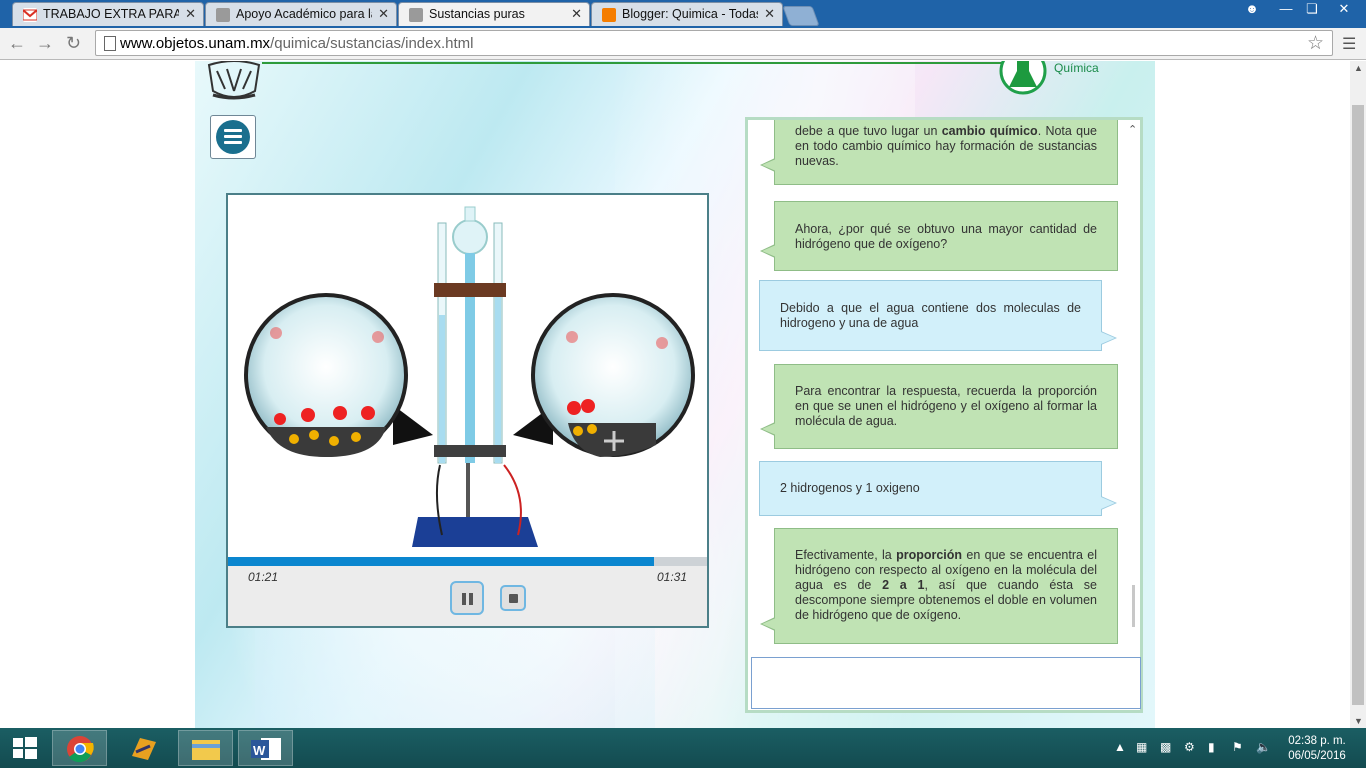  What do you see at coordinates (1133, 415) in the screenshot?
I see `chat-scrollbar: ⌃ ⌄` at bounding box center [1133, 415].